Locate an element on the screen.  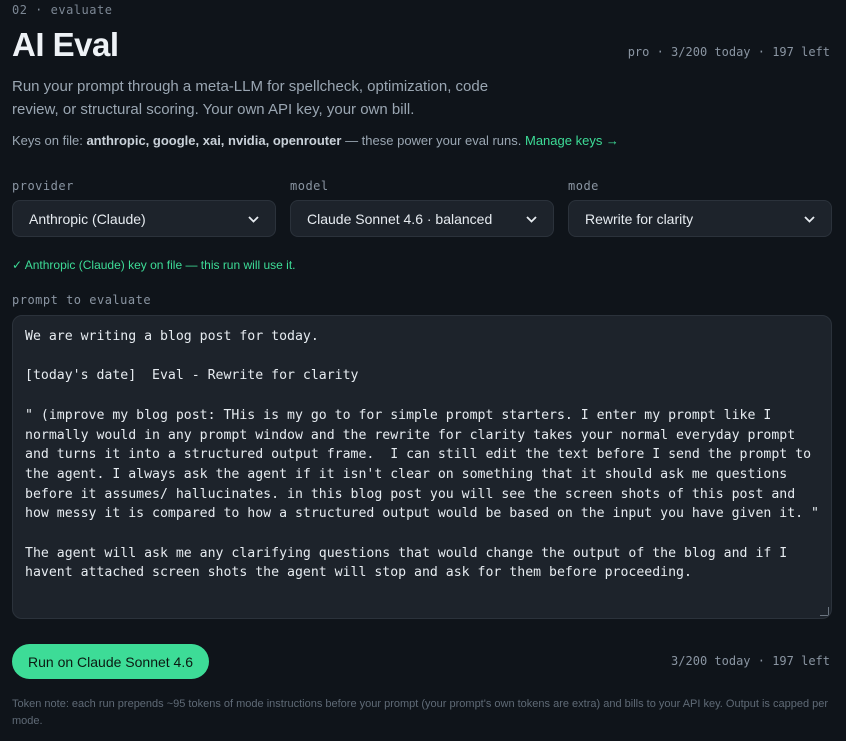
mode-value: Rewrite for clarity is located at coordinates (639, 218).